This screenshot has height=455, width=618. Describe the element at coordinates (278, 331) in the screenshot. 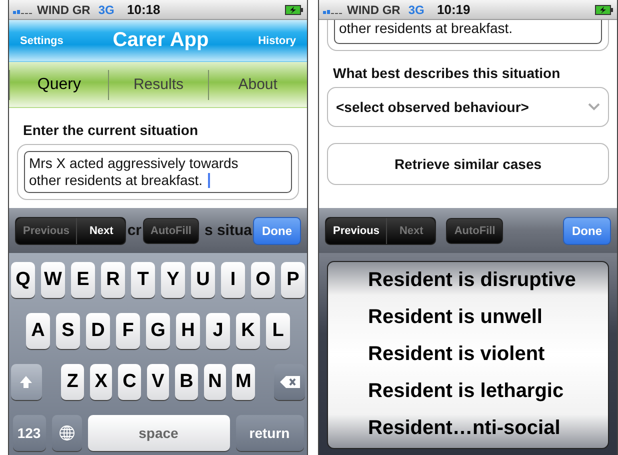

I see `keyboard-key: L` at that location.